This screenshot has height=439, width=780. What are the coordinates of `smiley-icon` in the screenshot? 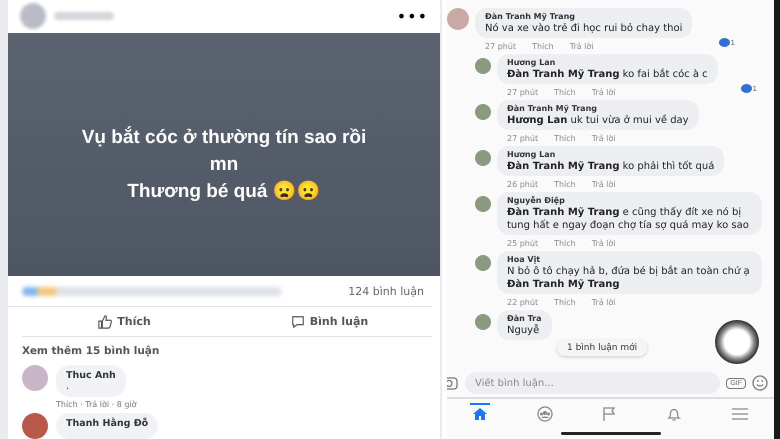 It's located at (760, 383).